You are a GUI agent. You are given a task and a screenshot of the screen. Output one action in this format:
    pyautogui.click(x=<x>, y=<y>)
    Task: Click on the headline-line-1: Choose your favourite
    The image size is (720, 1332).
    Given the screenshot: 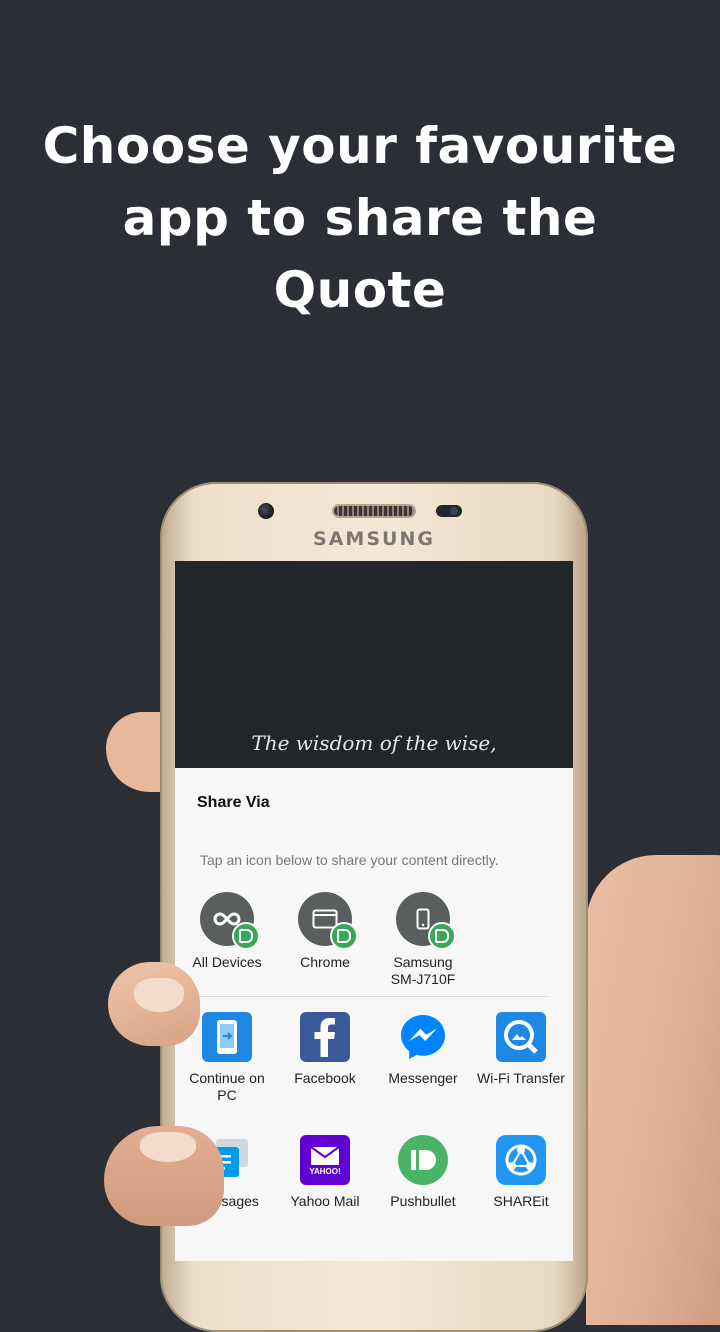 What is the action you would take?
    pyautogui.click(x=360, y=146)
    